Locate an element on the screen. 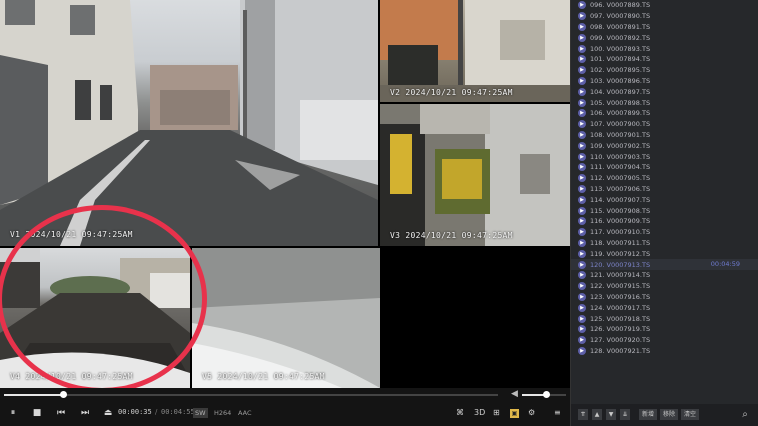 Image resolution: width=758 pixels, height=426 pixels. playlist-item: ▶ 096. V0007889.TS is located at coordinates (664, 5).